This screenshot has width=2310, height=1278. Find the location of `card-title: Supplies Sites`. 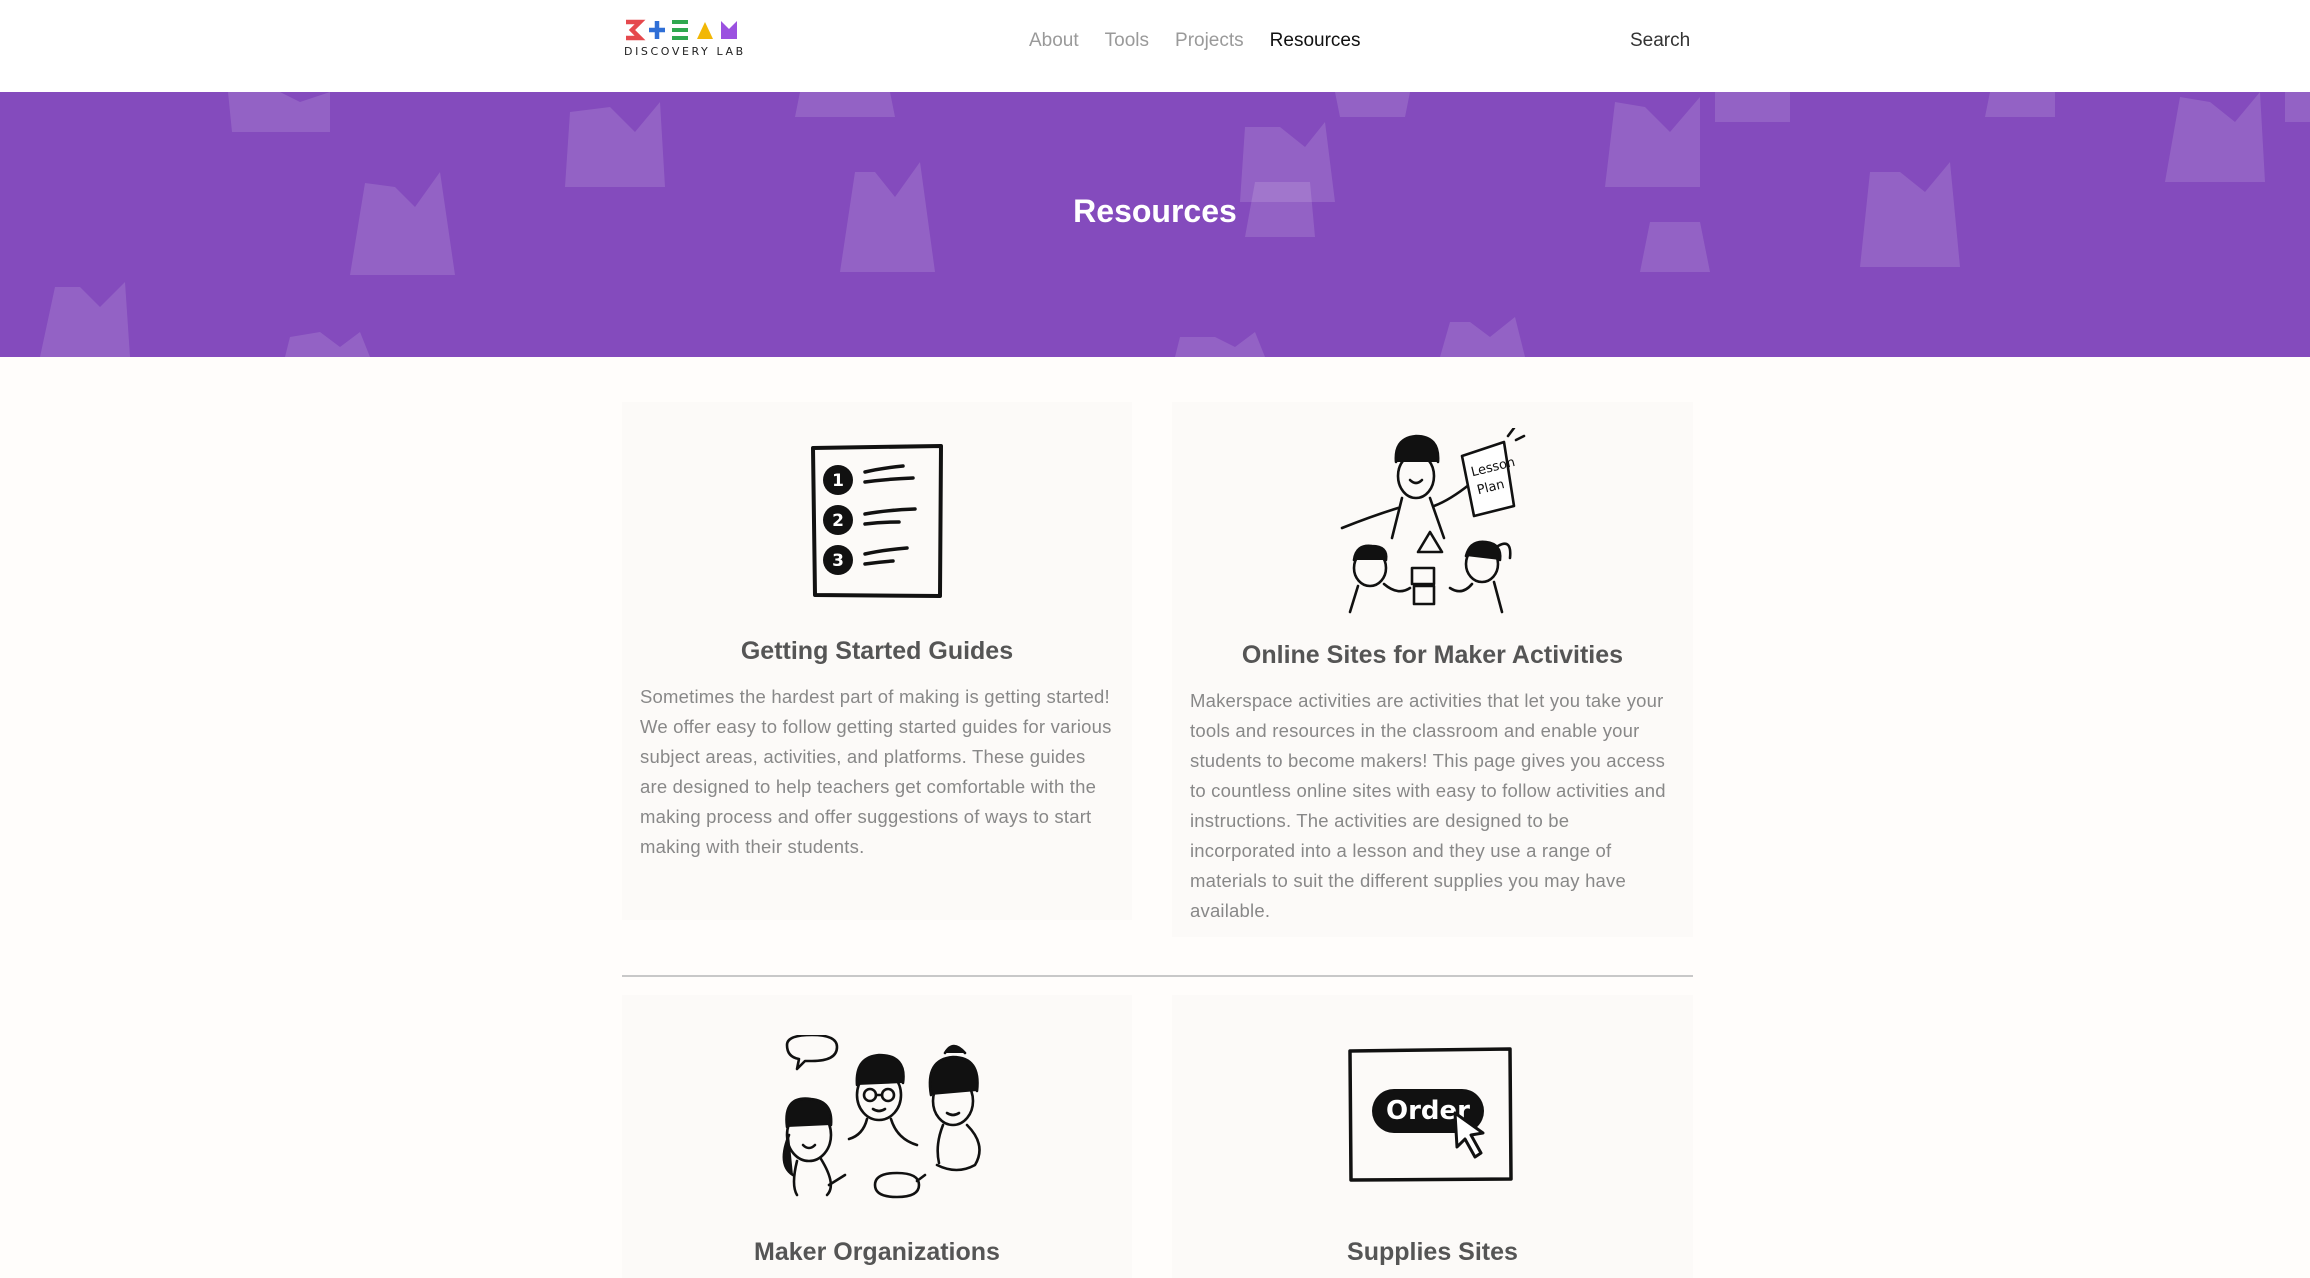

card-title: Supplies Sites is located at coordinates (1432, 1252).